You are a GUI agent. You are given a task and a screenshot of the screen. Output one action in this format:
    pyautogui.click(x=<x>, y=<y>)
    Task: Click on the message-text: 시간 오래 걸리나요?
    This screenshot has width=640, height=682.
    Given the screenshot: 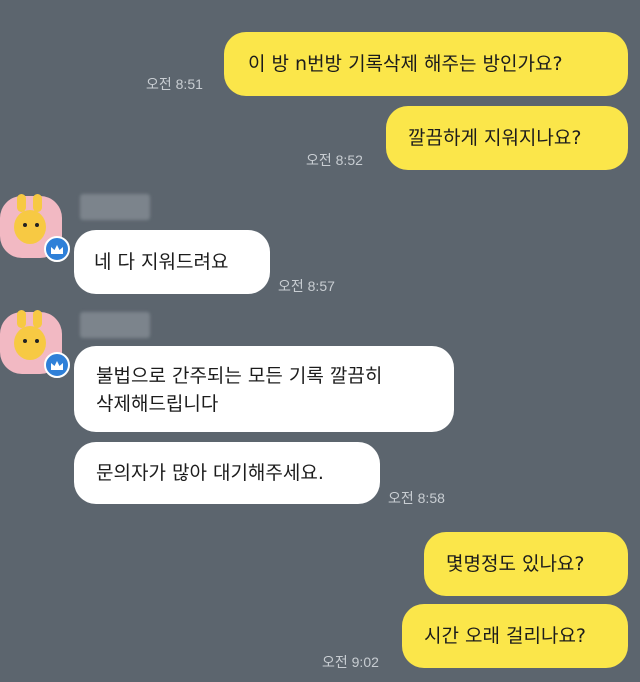 What is the action you would take?
    pyautogui.click(x=505, y=636)
    